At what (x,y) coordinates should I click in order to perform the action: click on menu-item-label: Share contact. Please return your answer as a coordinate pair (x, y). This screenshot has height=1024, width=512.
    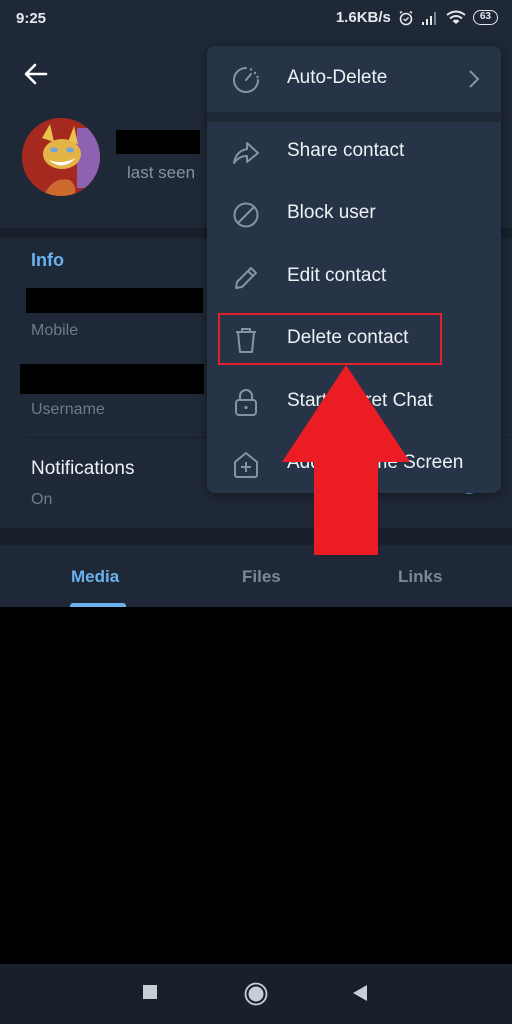
    Looking at the image, I should click on (346, 150).